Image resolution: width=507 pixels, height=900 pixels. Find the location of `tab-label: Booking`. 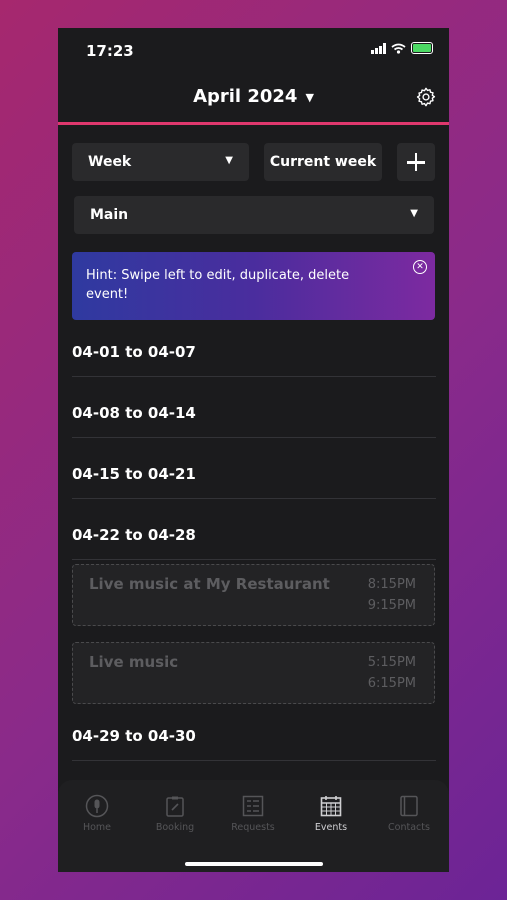

tab-label: Booking is located at coordinates (175, 827).